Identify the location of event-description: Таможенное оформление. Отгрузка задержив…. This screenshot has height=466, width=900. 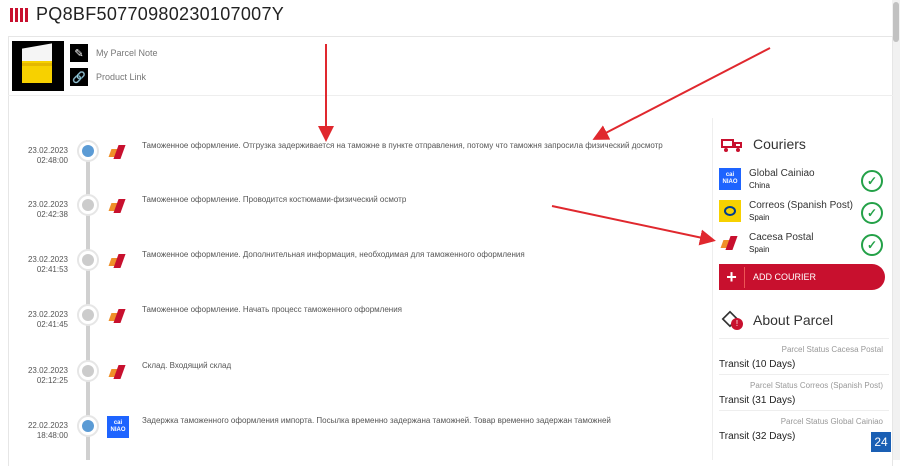
(402, 145).